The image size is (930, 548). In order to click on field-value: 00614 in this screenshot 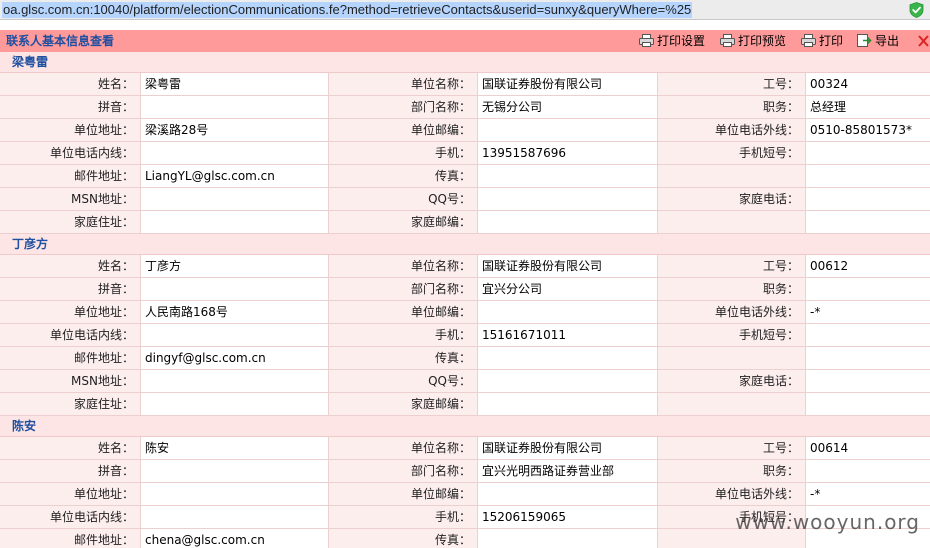, I will do `click(867, 448)`.